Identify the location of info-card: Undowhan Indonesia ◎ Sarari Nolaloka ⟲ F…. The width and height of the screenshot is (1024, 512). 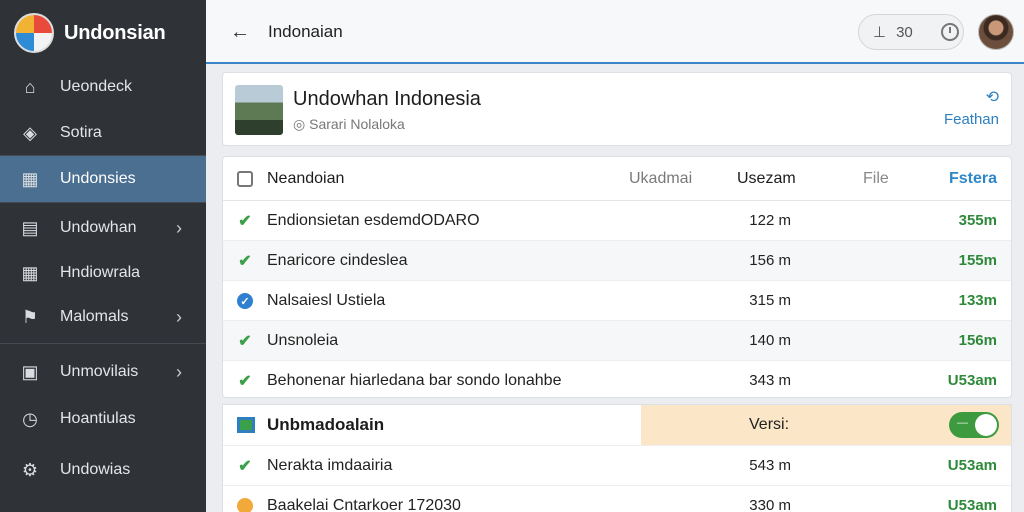
(617, 109).